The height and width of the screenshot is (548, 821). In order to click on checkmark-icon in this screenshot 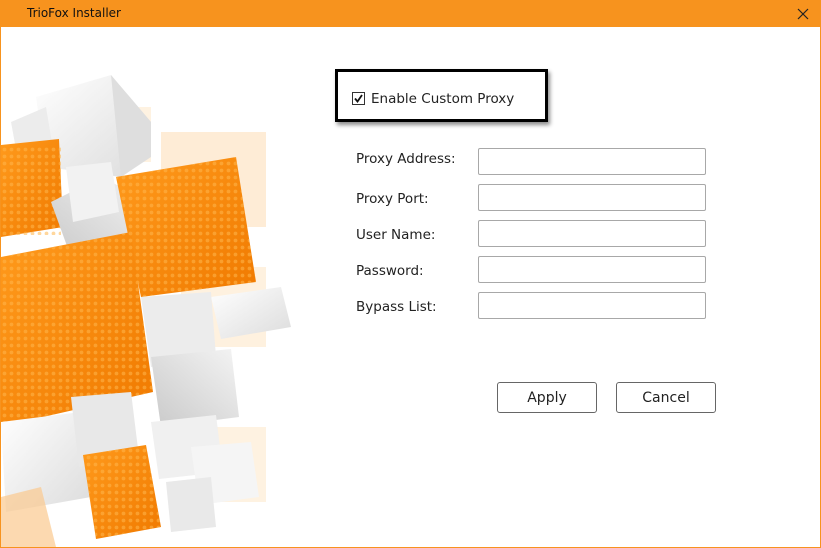, I will do `click(358, 98)`.